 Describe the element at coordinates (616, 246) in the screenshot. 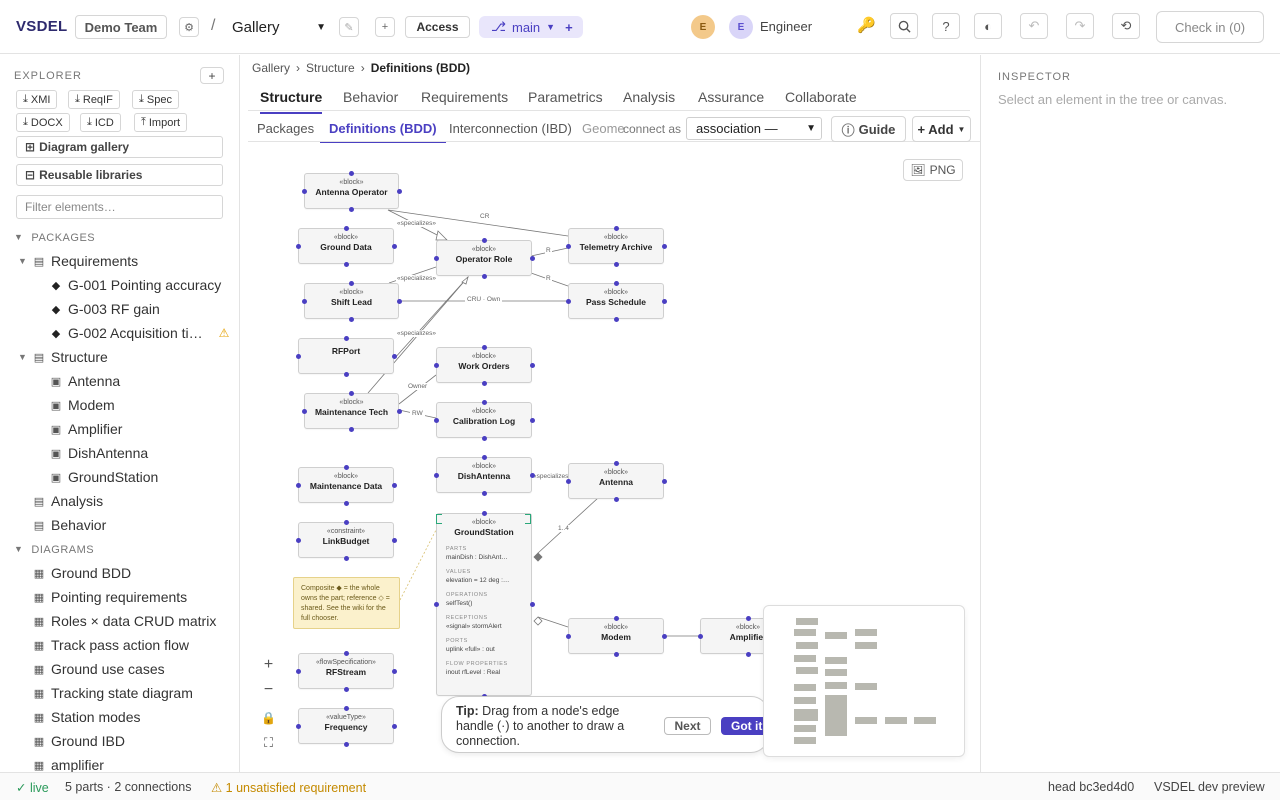

I see `node-telemetry-archive: «block» Telemetry Archive` at that location.